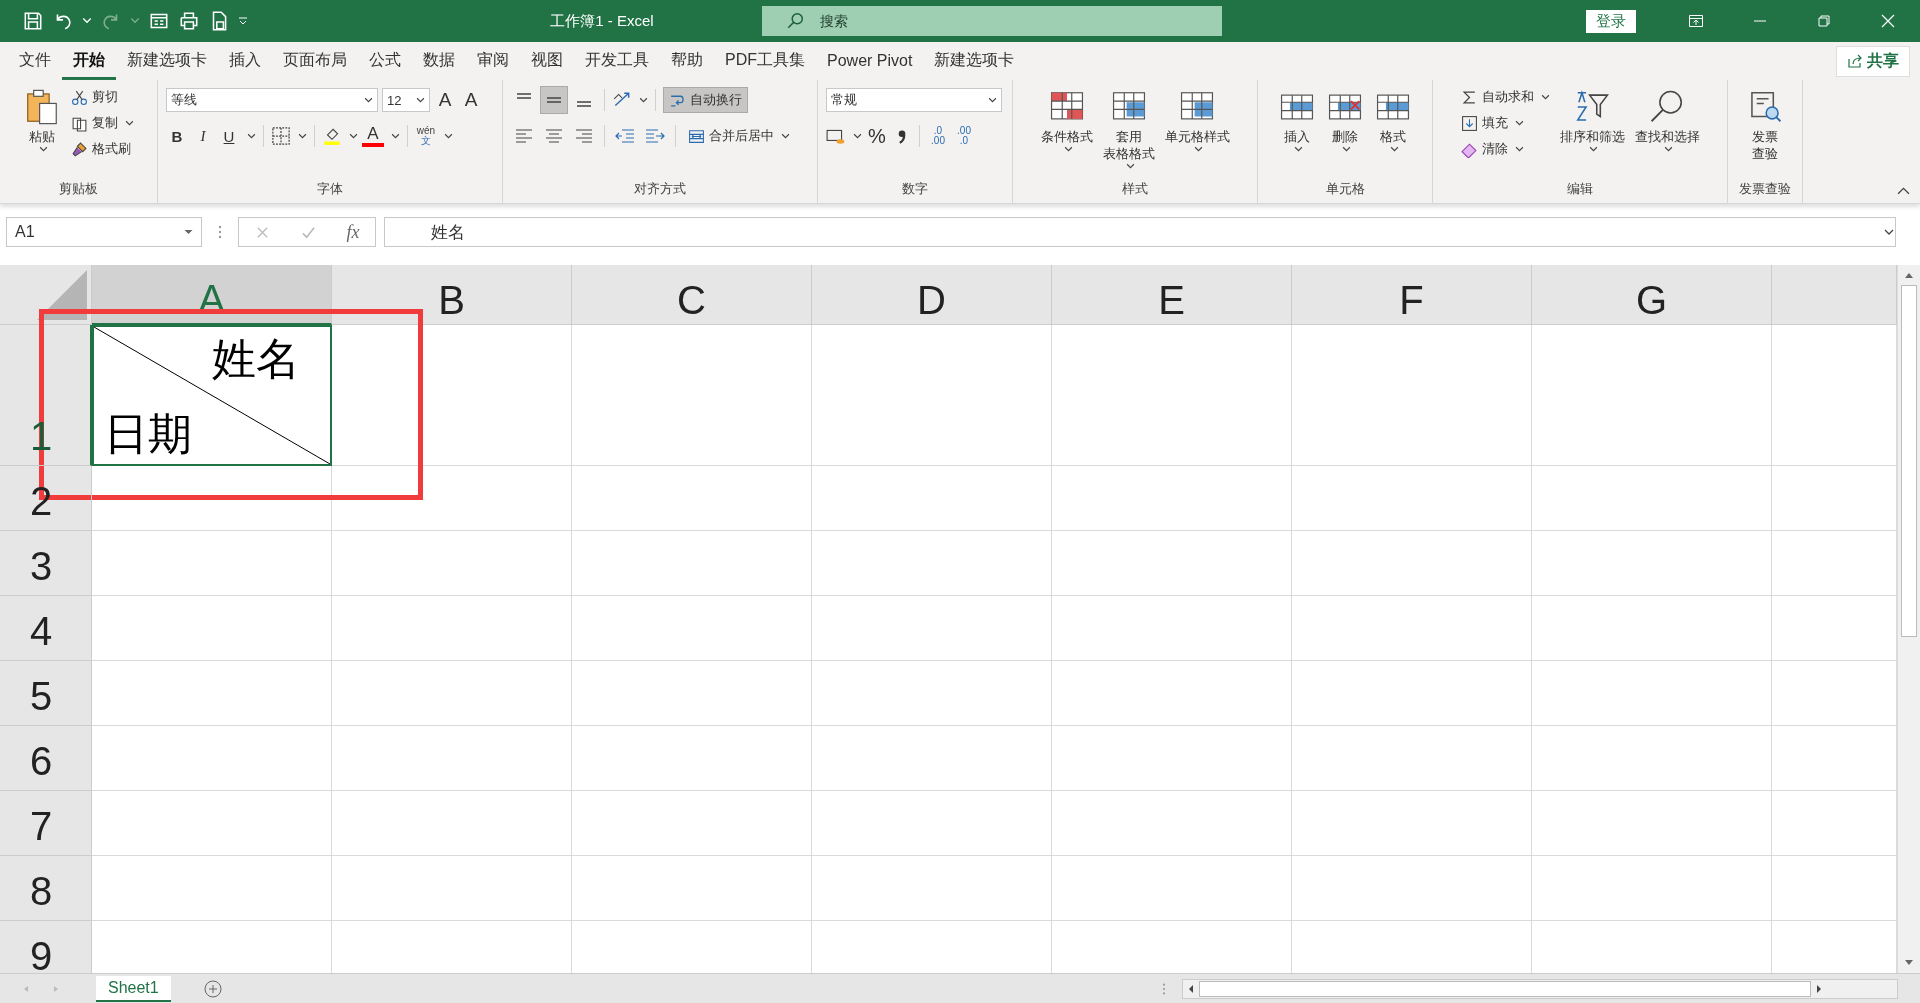 This screenshot has width=1920, height=1003. Describe the element at coordinates (26, 988) in the screenshot. I see `previous-sheet-icon` at that location.